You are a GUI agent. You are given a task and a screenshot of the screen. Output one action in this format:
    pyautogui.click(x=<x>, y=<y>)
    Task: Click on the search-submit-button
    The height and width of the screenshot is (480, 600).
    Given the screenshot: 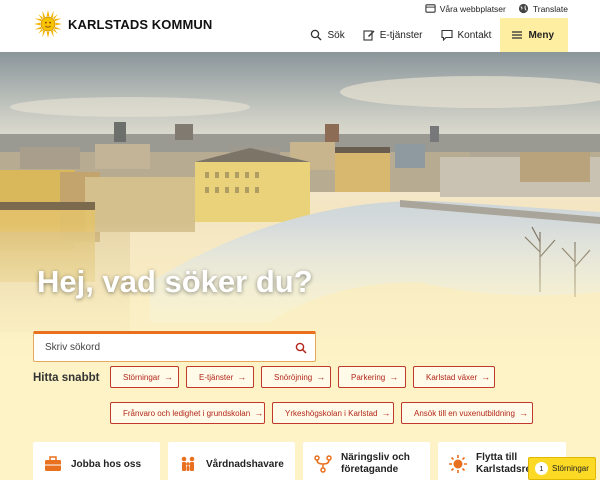 What is the action you would take?
    pyautogui.click(x=301, y=347)
    